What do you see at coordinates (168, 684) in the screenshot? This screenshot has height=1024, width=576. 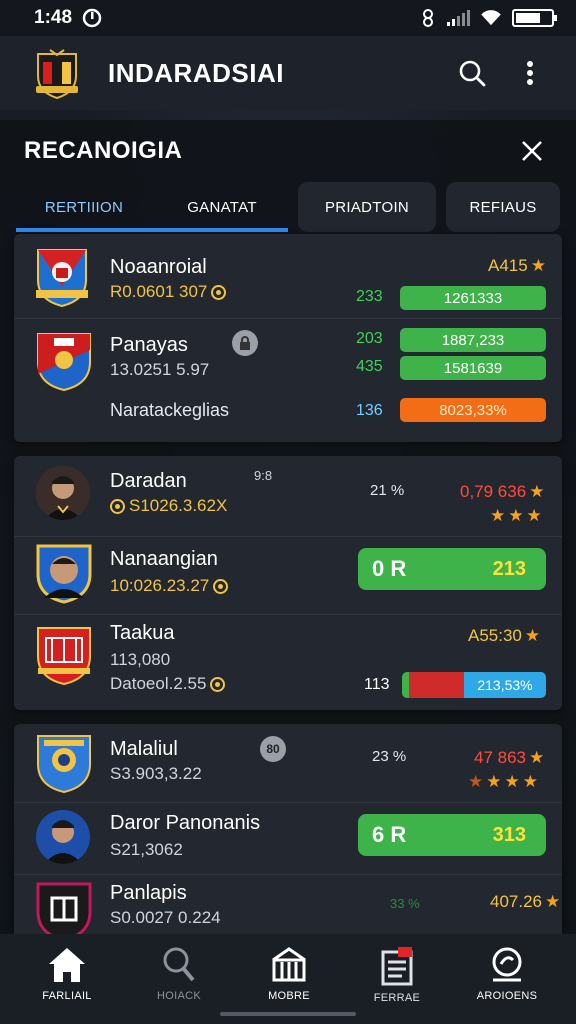 I see `player-stats: Datoeol.2.55` at bounding box center [168, 684].